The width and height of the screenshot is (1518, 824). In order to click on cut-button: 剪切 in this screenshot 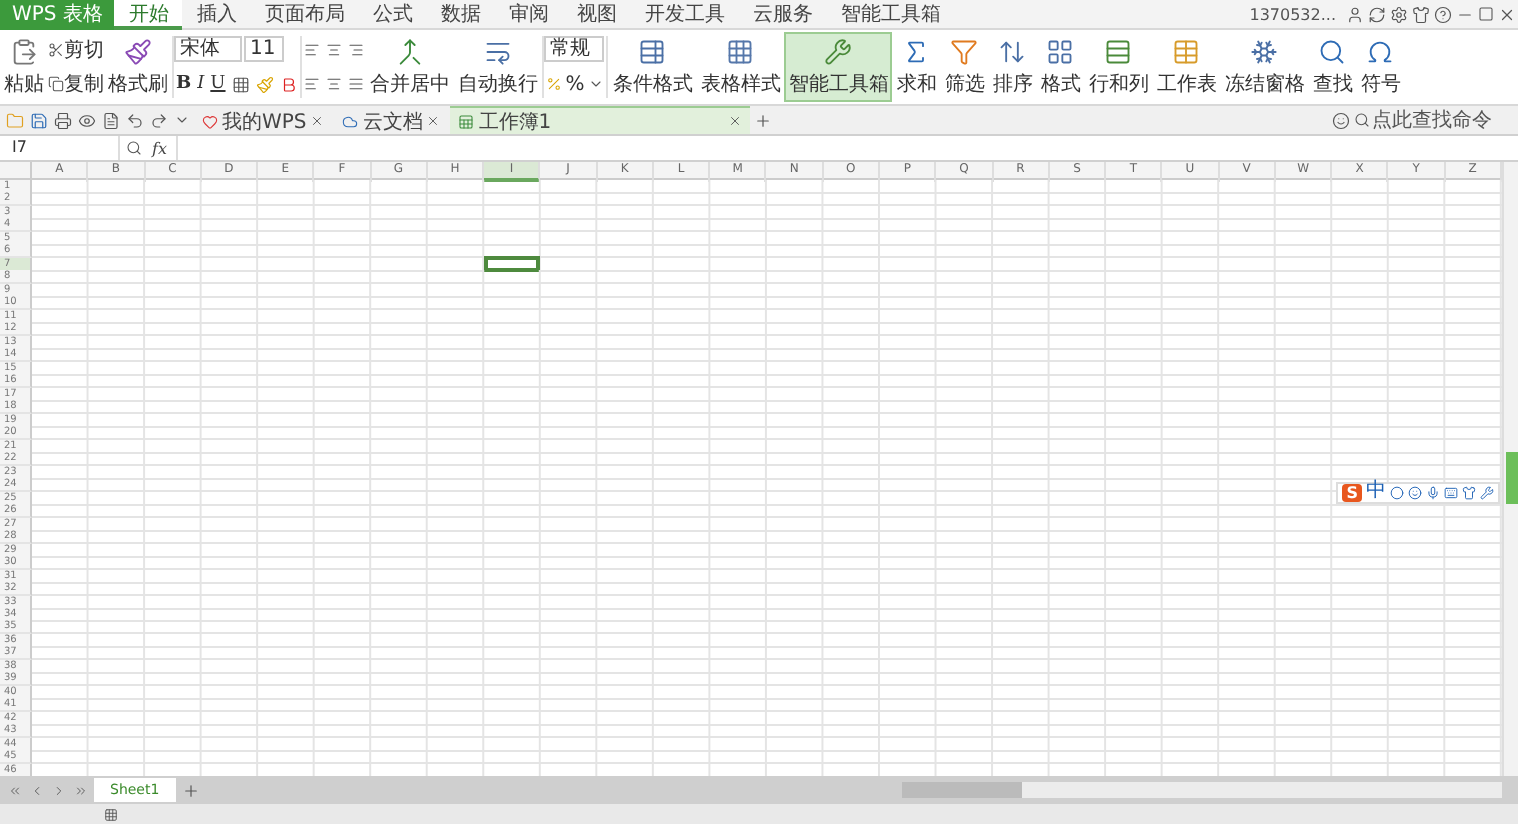, I will do `click(76, 49)`.